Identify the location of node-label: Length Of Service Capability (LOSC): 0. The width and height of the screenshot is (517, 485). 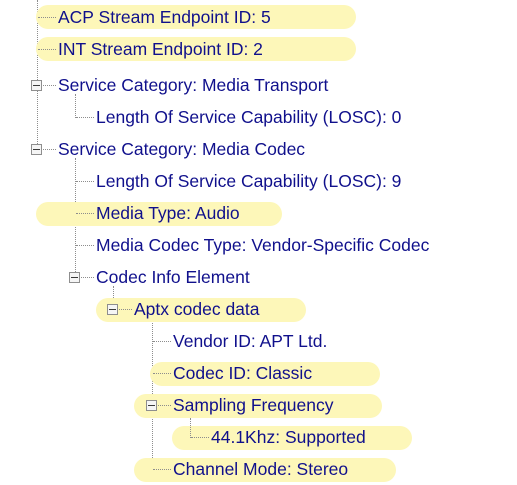
(249, 116).